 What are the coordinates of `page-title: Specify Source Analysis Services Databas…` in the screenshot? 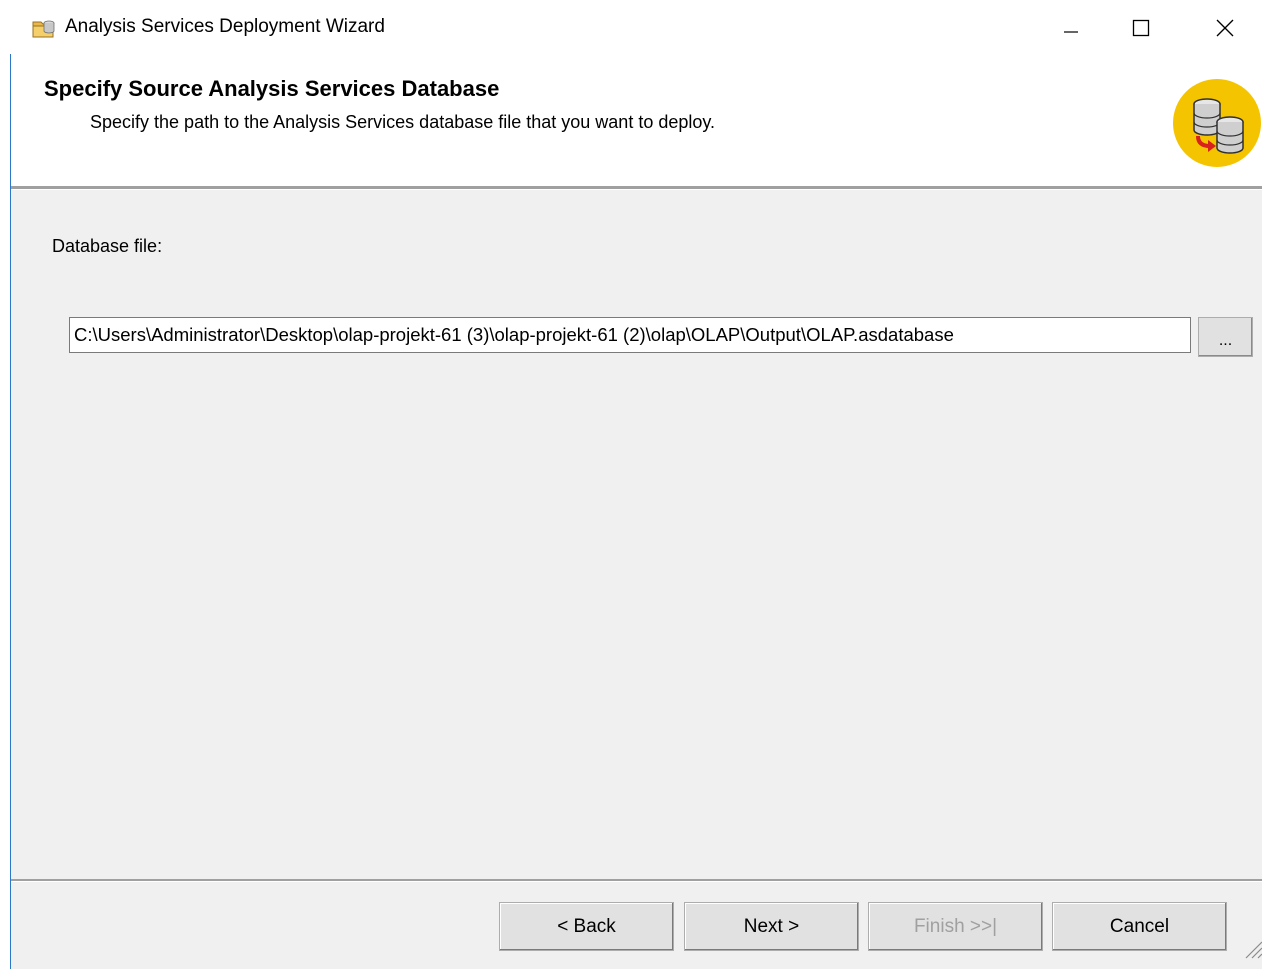 It's located at (272, 88).